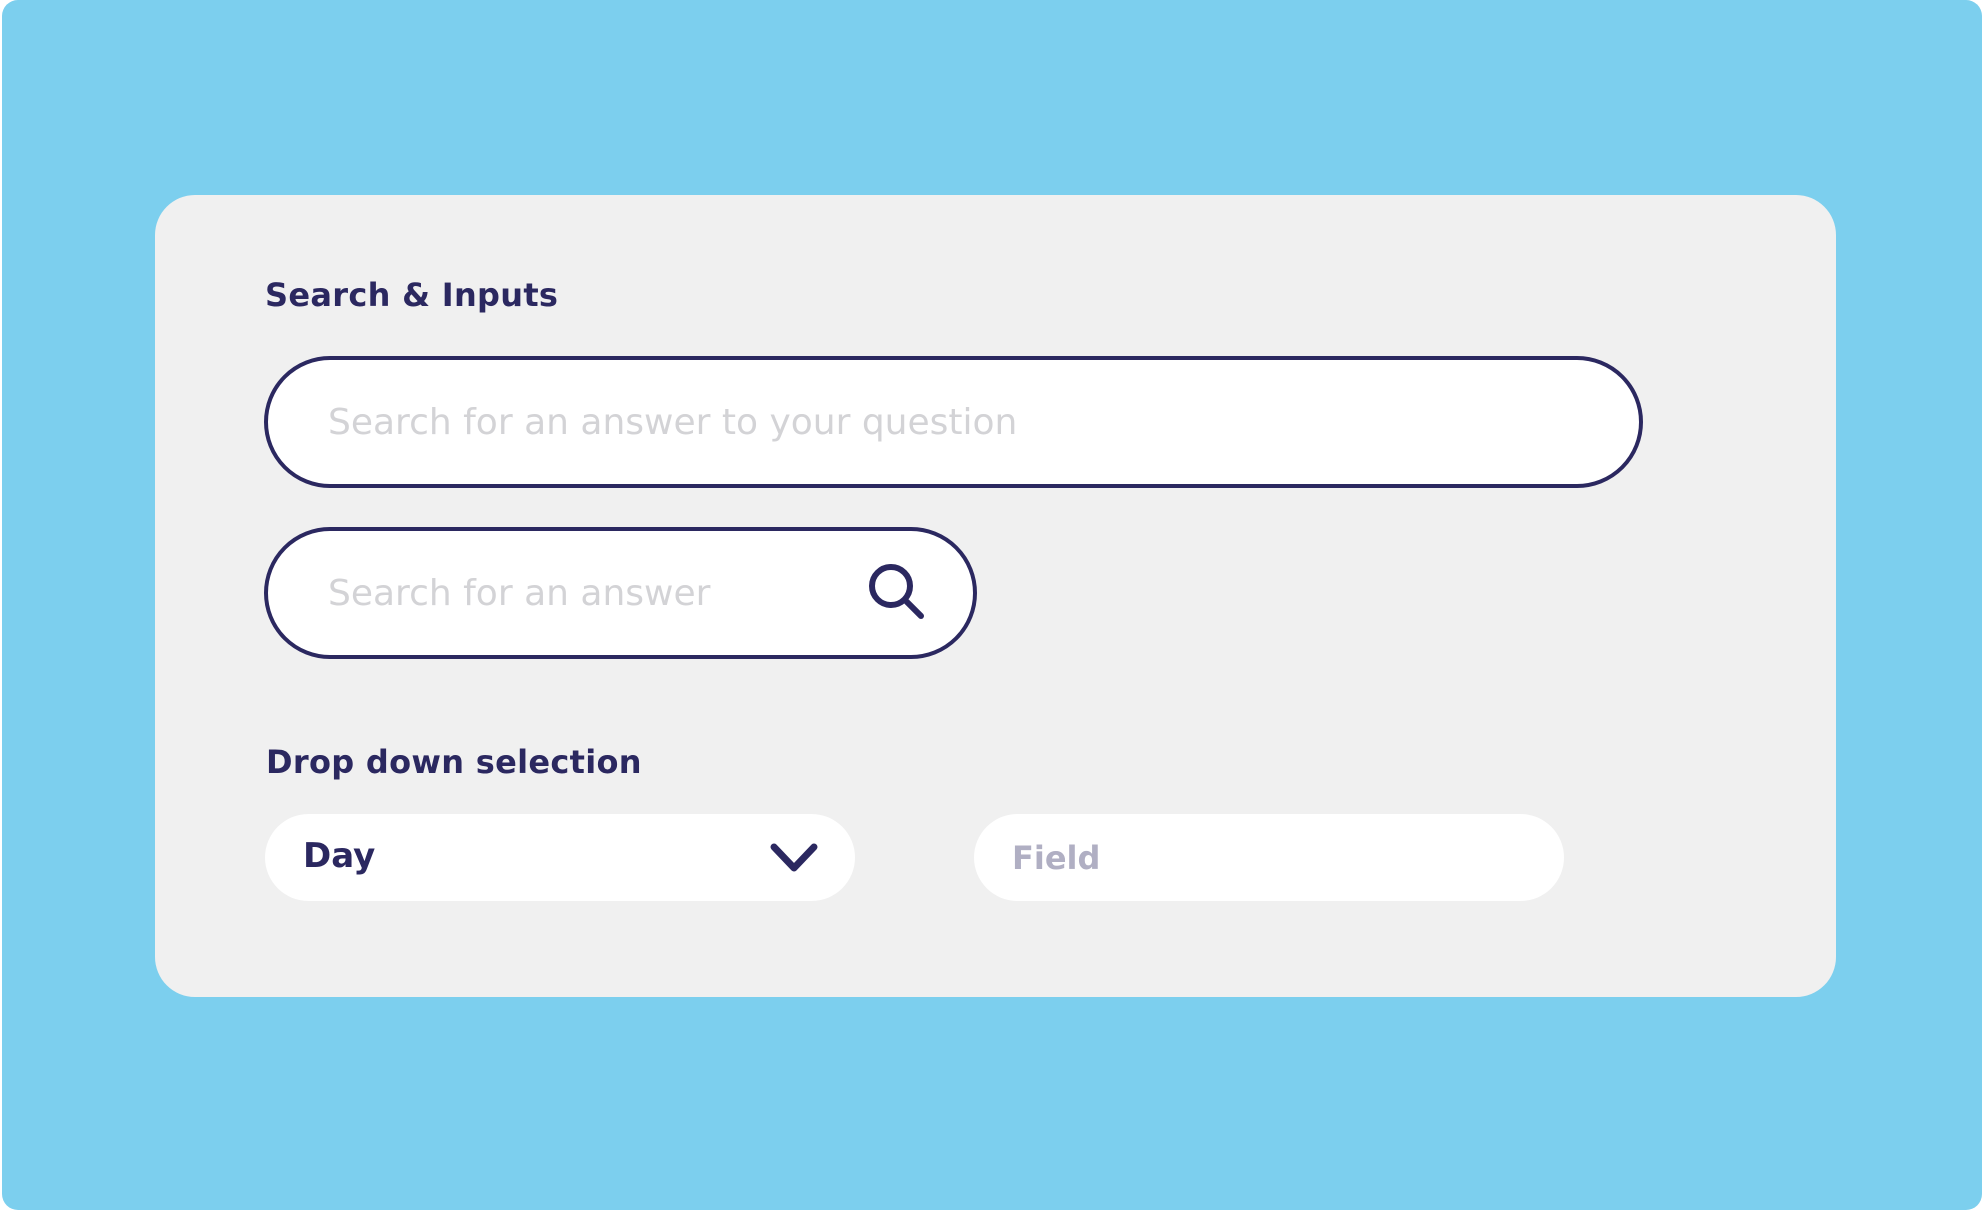 The height and width of the screenshot is (1212, 1986). I want to click on search-section-title: Search & Inputs, so click(412, 295).